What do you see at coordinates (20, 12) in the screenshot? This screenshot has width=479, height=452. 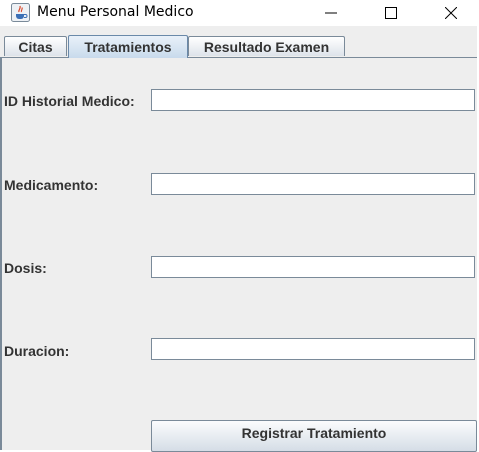 I see `java-cup-icon` at bounding box center [20, 12].